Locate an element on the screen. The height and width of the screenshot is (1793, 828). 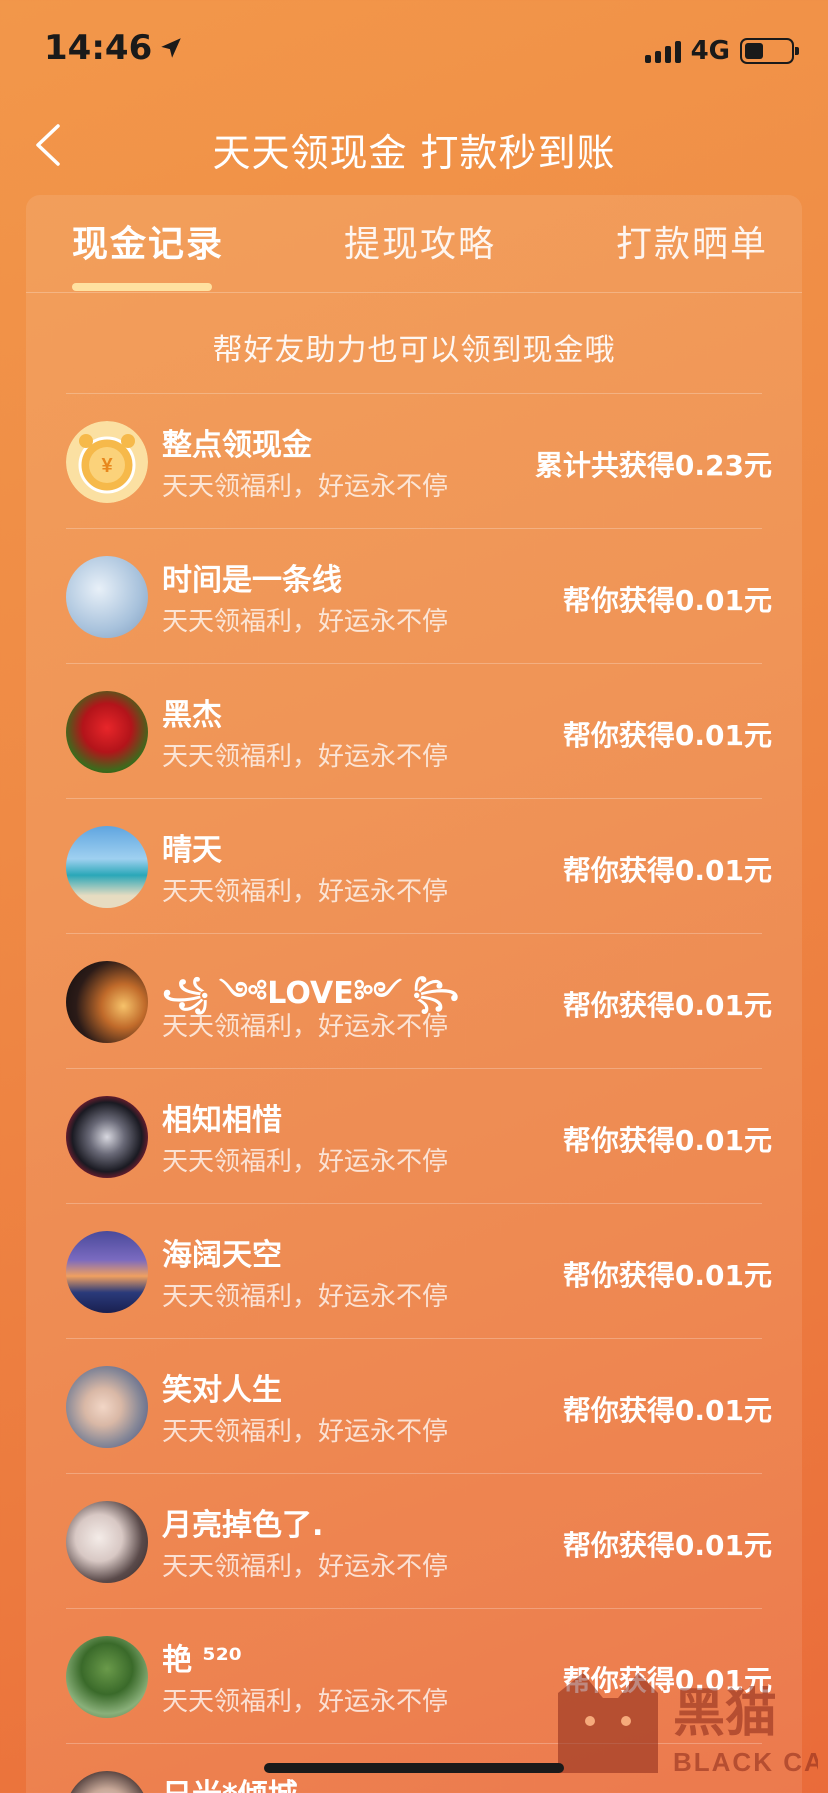
record-name: 月亮掉色了. is located at coordinates (243, 1525).